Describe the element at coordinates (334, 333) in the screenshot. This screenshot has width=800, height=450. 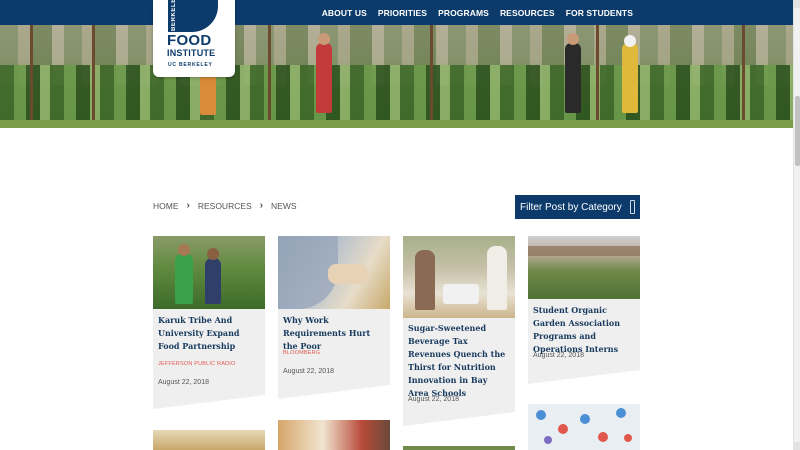
I see `news-card-title: Why Work Requirements Hurt the Poor` at that location.